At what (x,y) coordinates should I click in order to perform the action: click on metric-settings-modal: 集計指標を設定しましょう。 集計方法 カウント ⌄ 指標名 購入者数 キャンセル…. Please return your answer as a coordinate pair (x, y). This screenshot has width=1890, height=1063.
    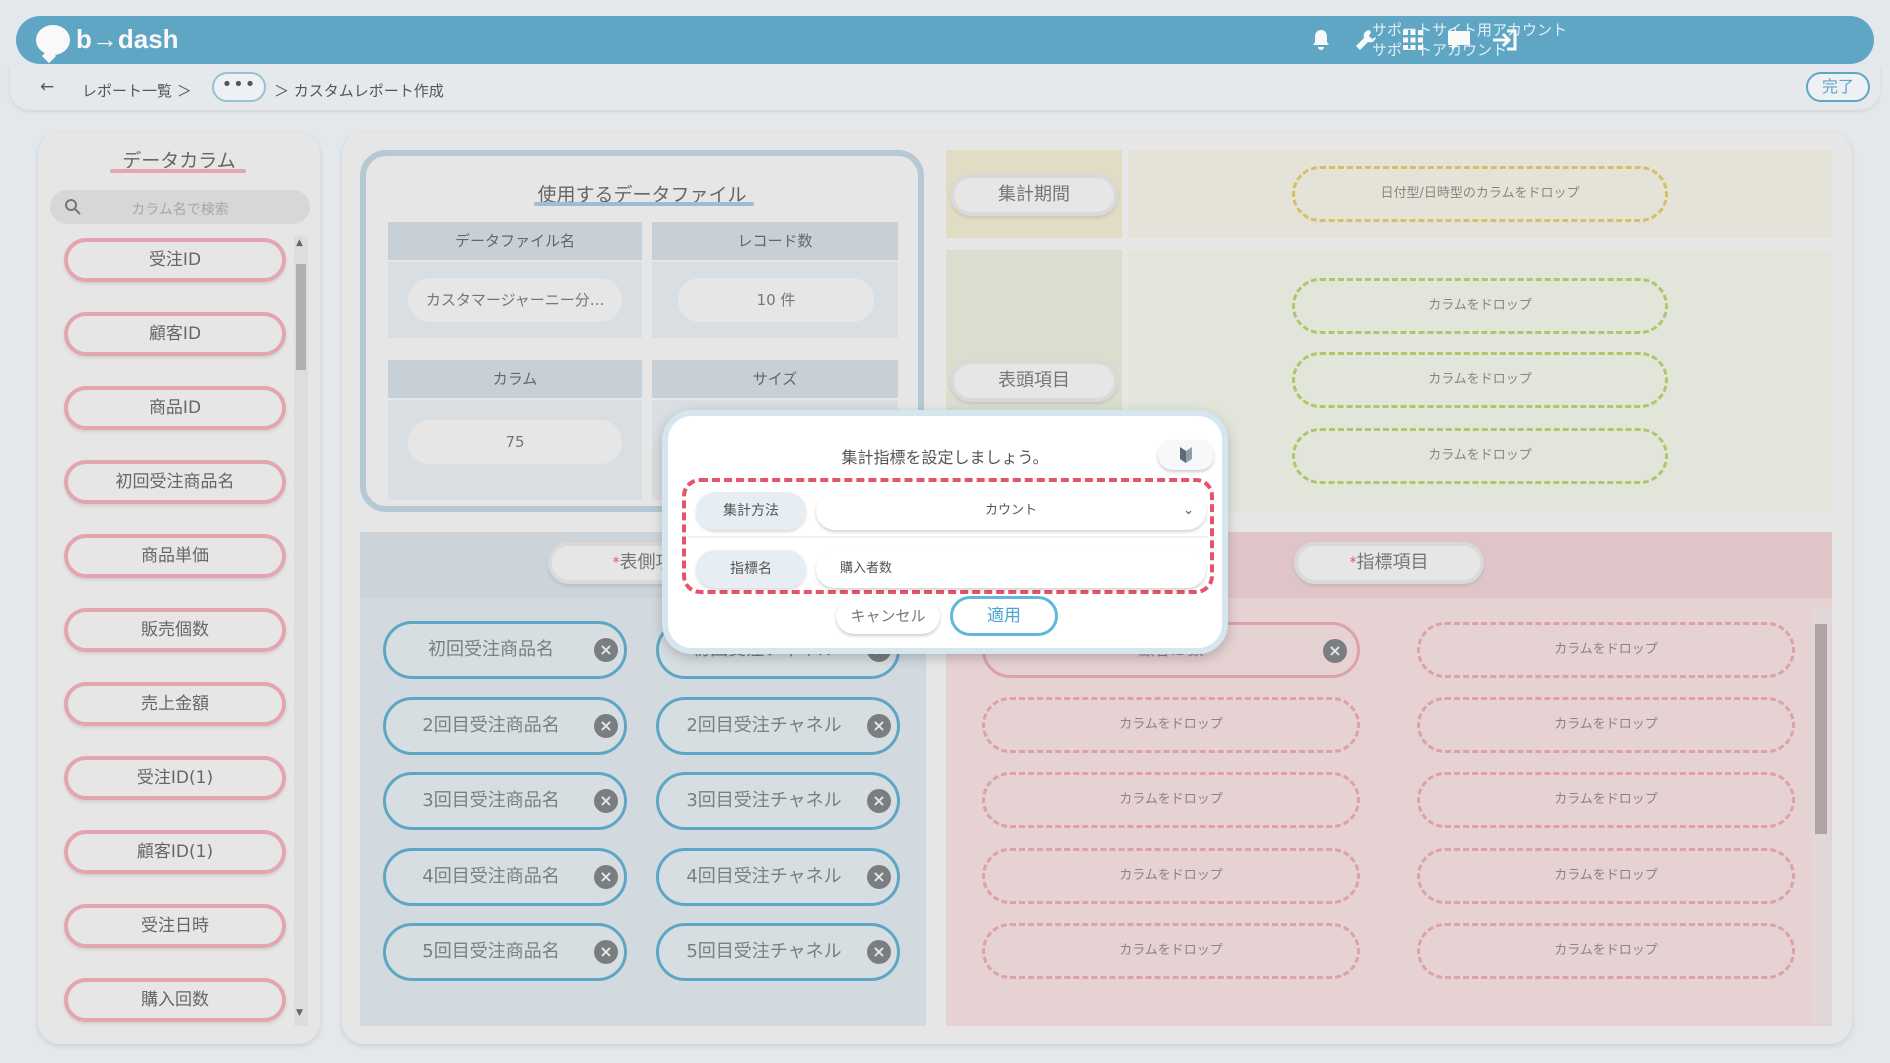
    Looking at the image, I should click on (945, 532).